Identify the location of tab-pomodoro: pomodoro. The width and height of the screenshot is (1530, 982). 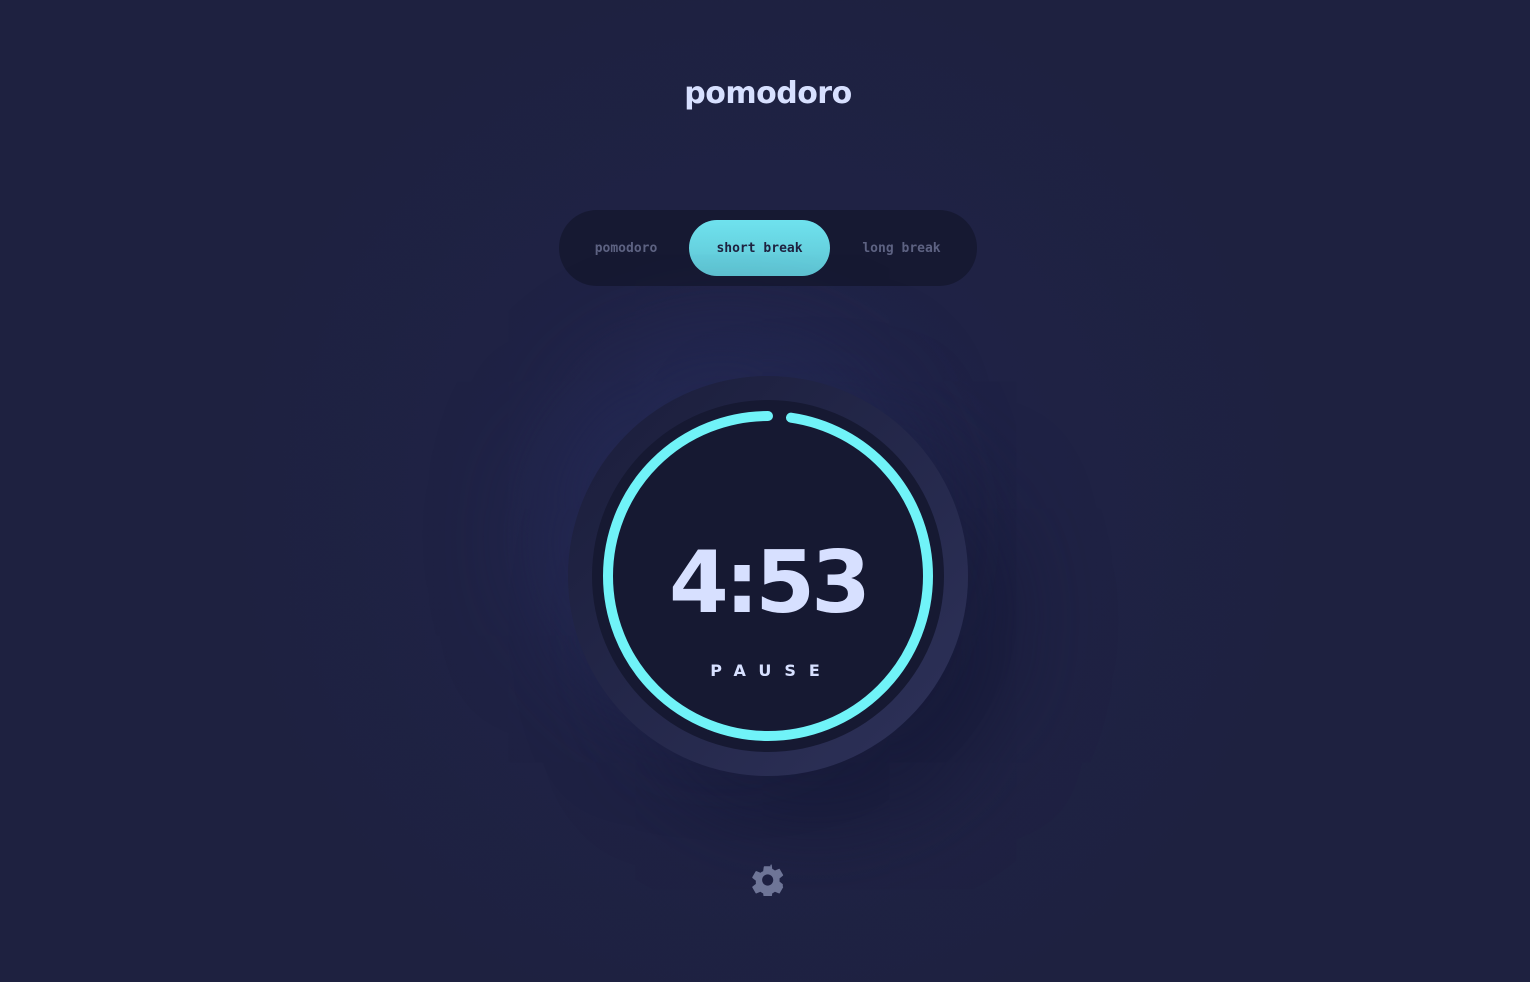
(626, 248).